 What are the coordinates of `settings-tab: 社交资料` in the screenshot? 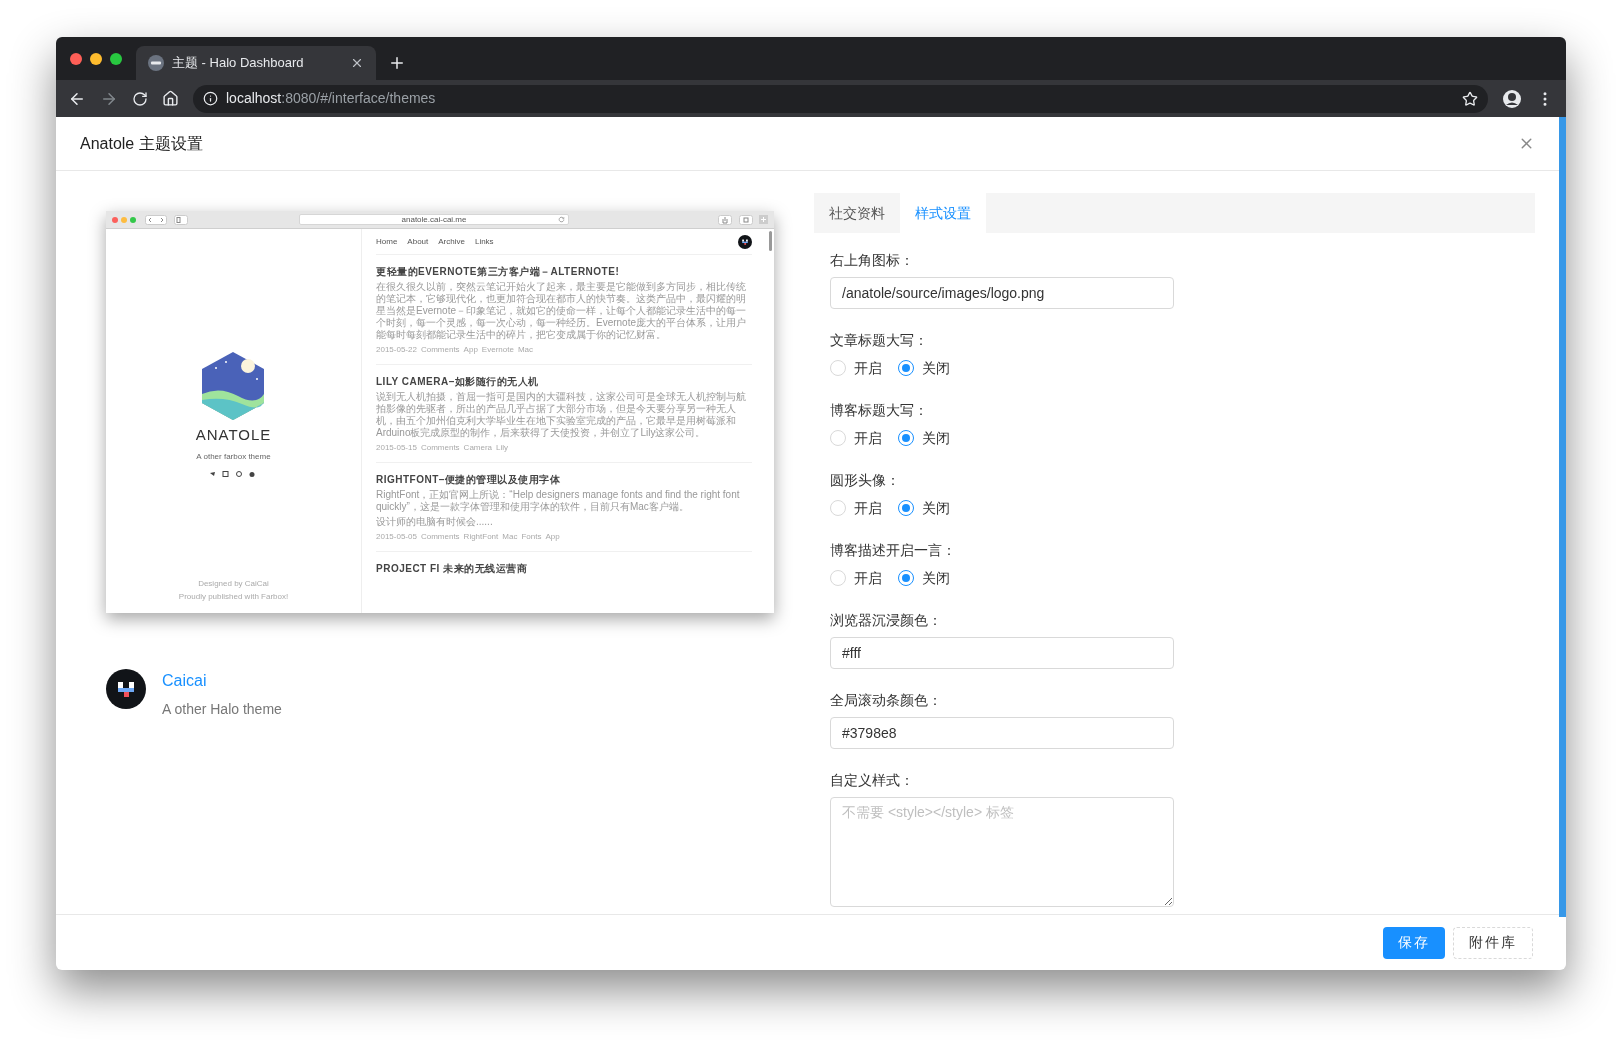 It's located at (857, 213).